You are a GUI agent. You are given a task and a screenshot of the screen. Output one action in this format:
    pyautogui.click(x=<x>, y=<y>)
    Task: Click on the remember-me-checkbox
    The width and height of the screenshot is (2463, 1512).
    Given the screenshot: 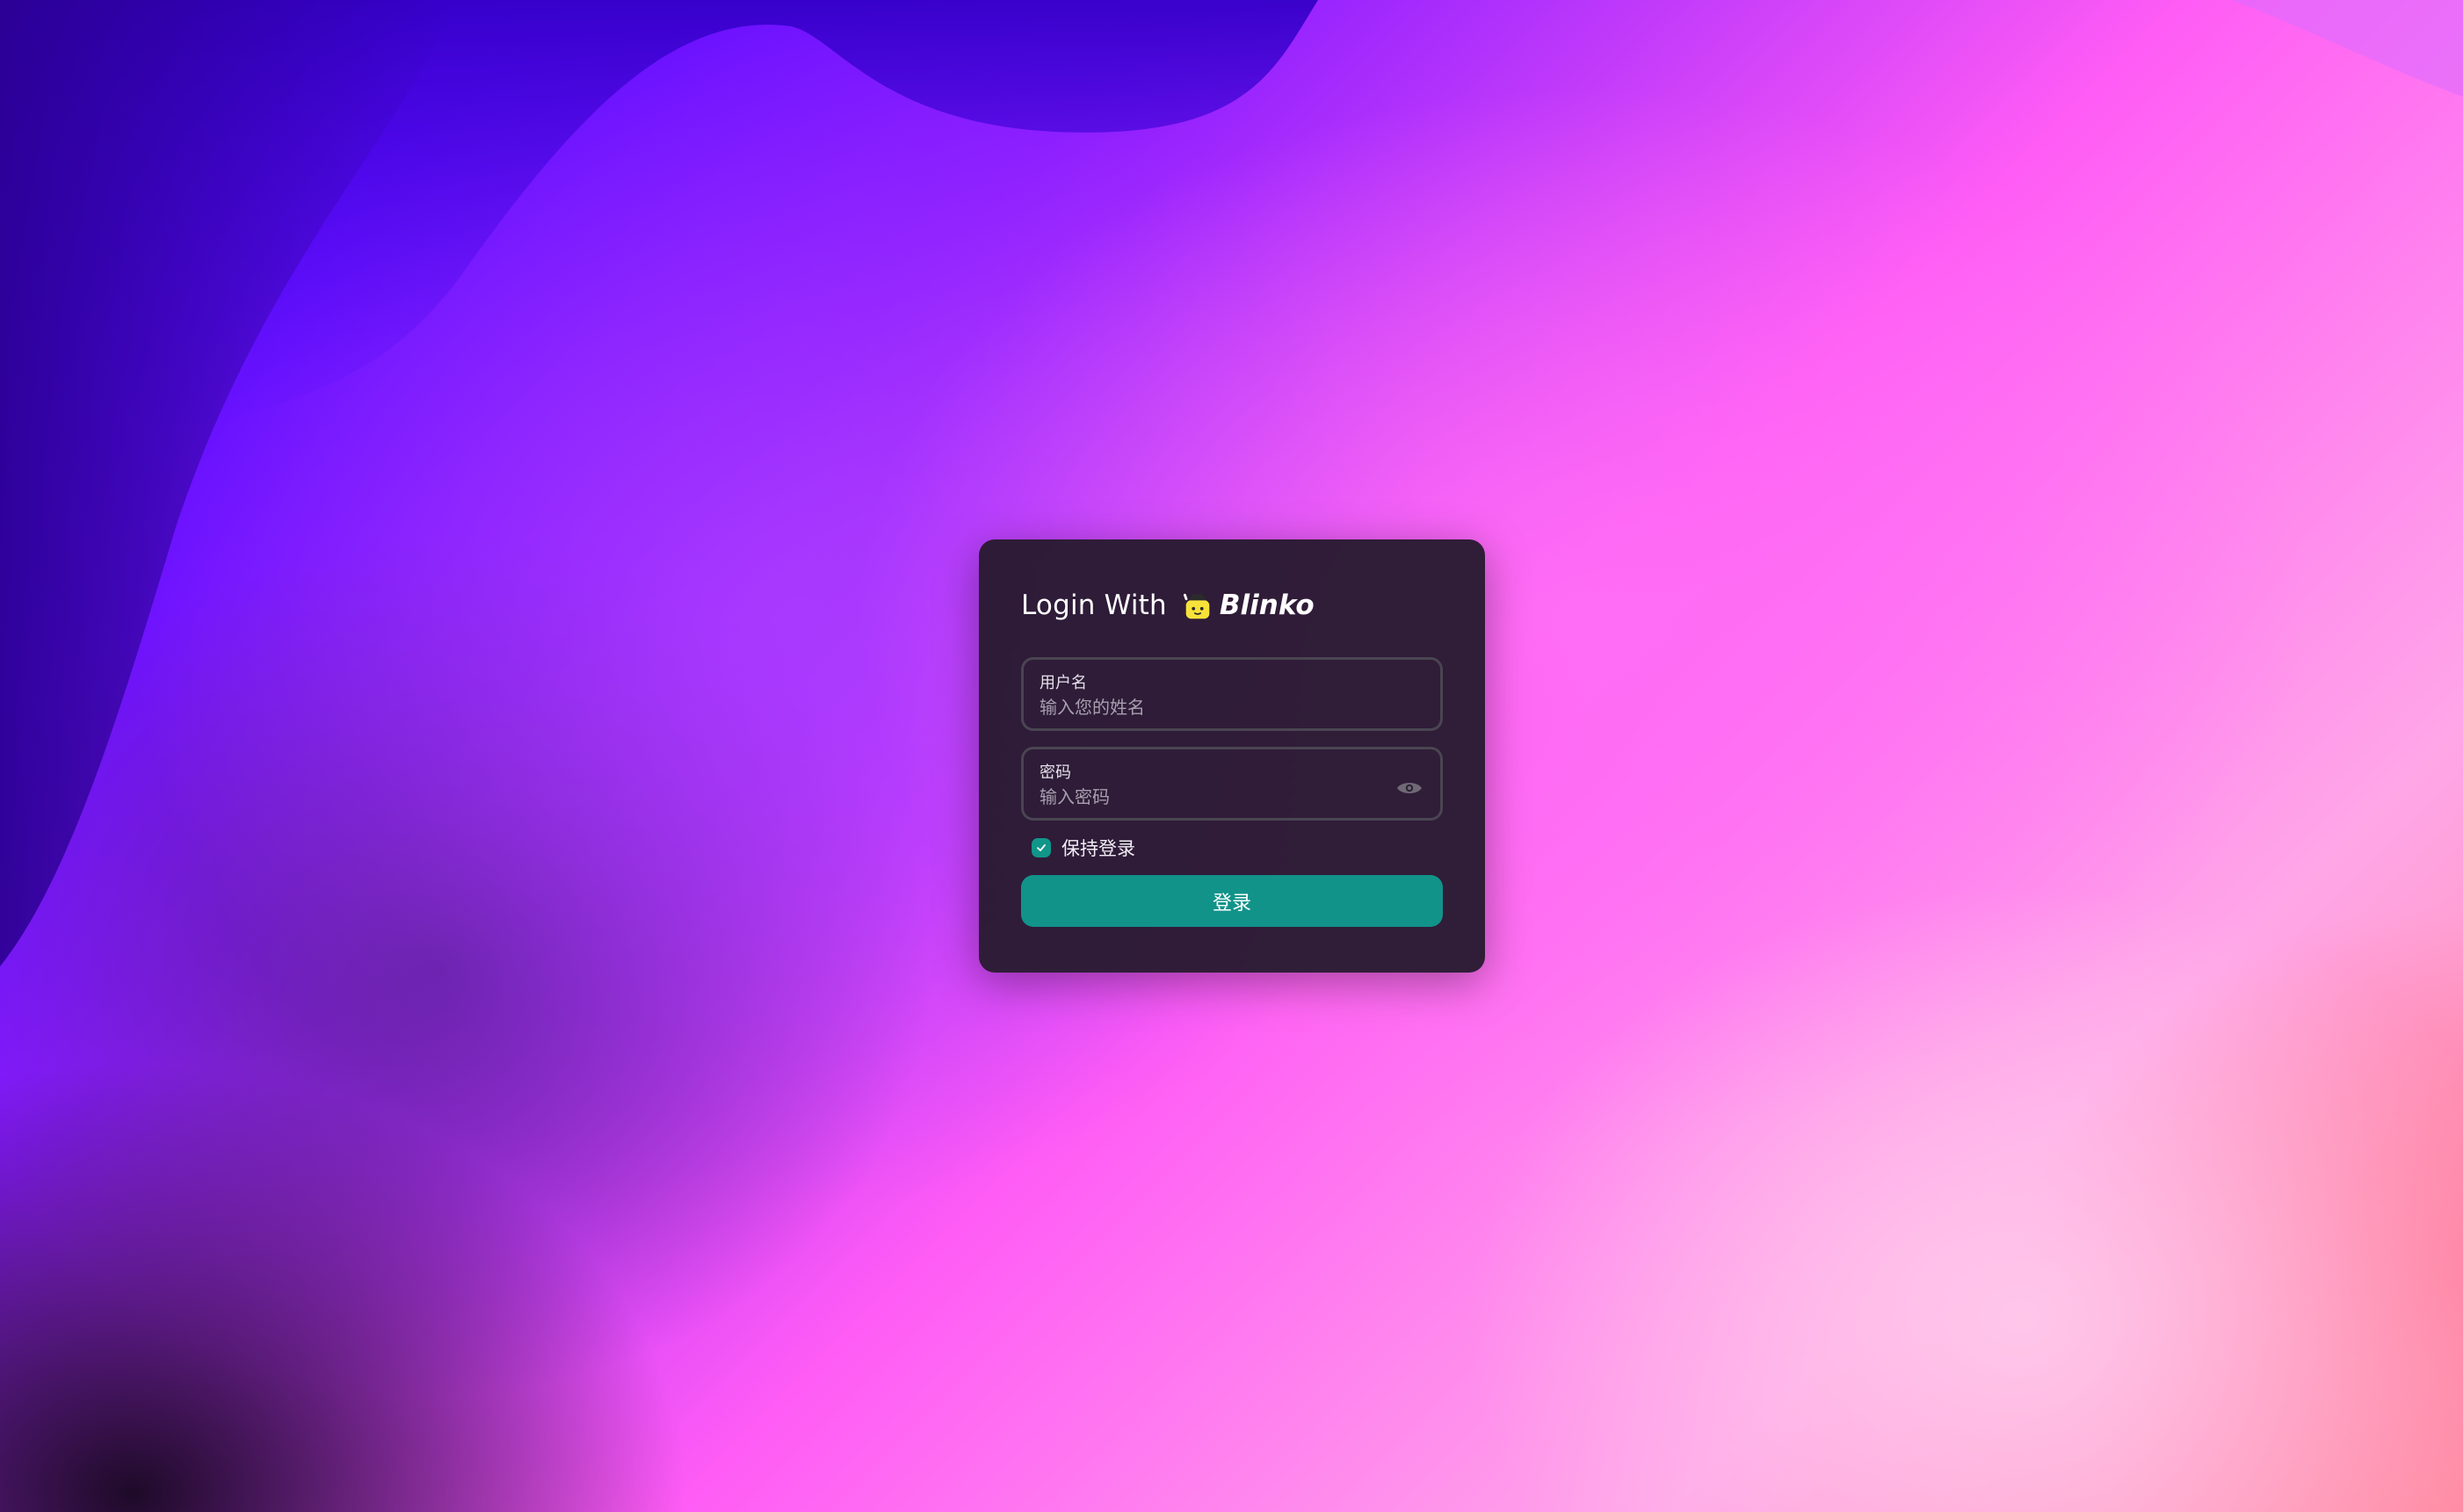 What is the action you would take?
    pyautogui.click(x=1041, y=847)
    